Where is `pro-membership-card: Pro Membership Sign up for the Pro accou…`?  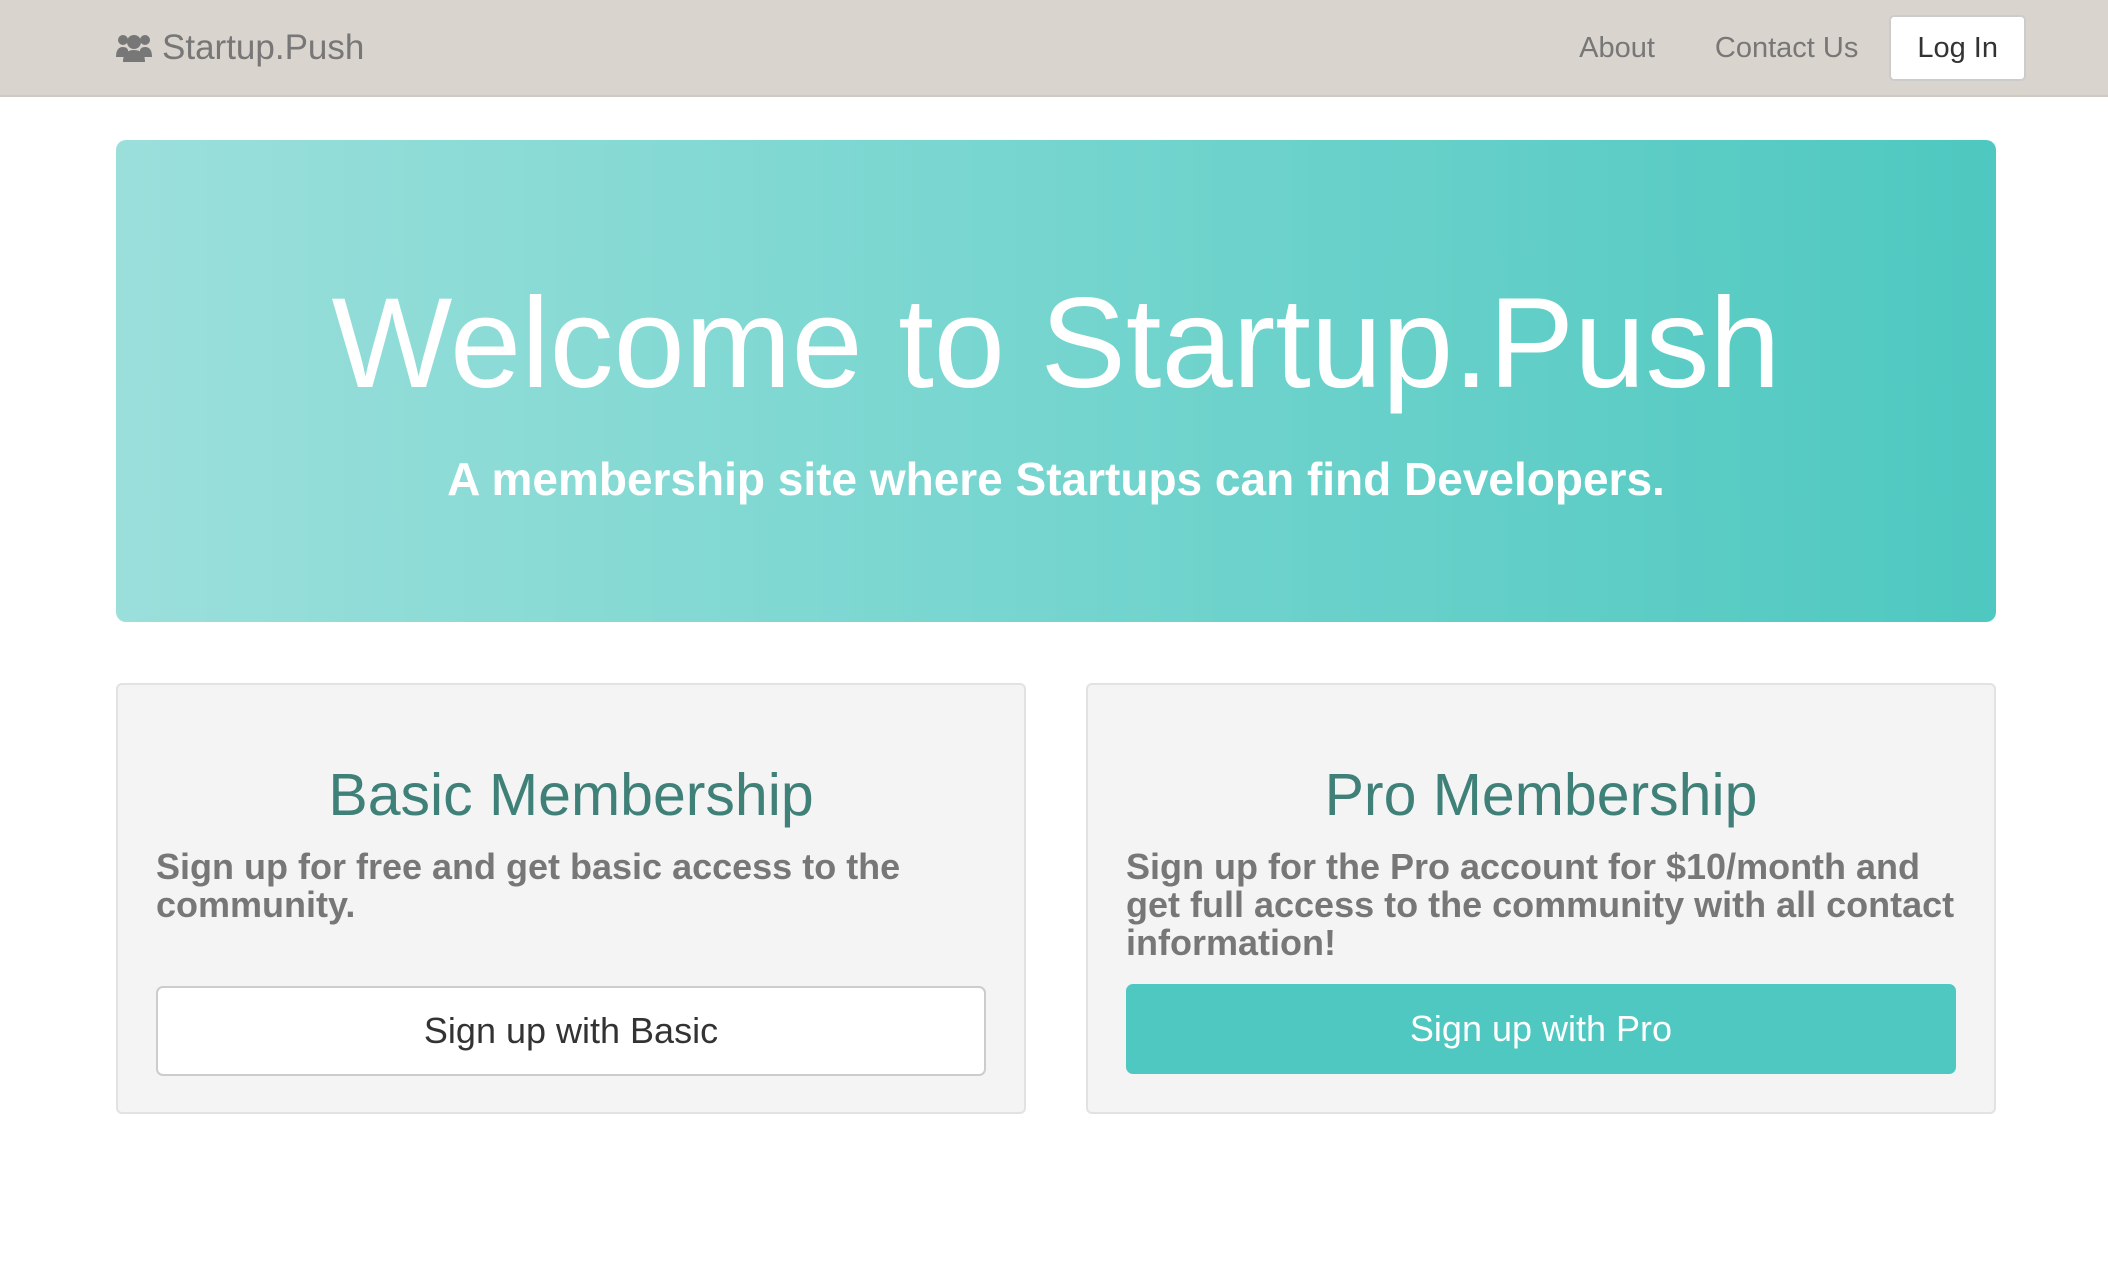
pro-membership-card: Pro Membership Sign up for the Pro accou… is located at coordinates (1541, 898).